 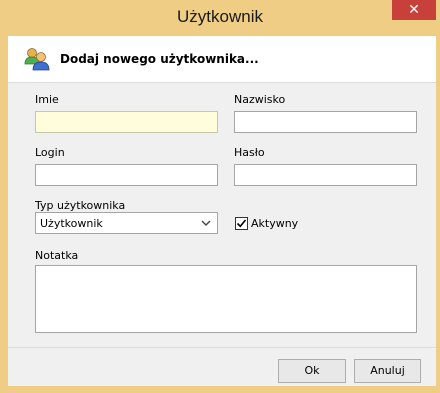 I want to click on nazwisko-label: Nazwisko, so click(x=260, y=99).